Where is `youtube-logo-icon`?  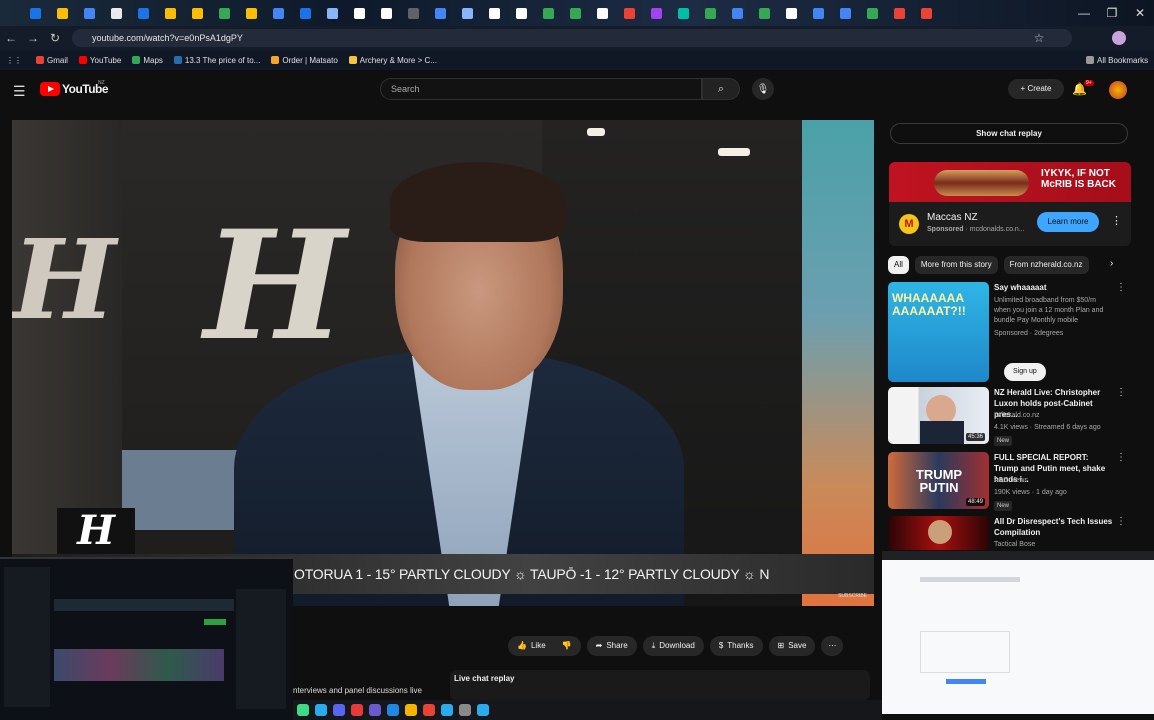 youtube-logo-icon is located at coordinates (50, 89).